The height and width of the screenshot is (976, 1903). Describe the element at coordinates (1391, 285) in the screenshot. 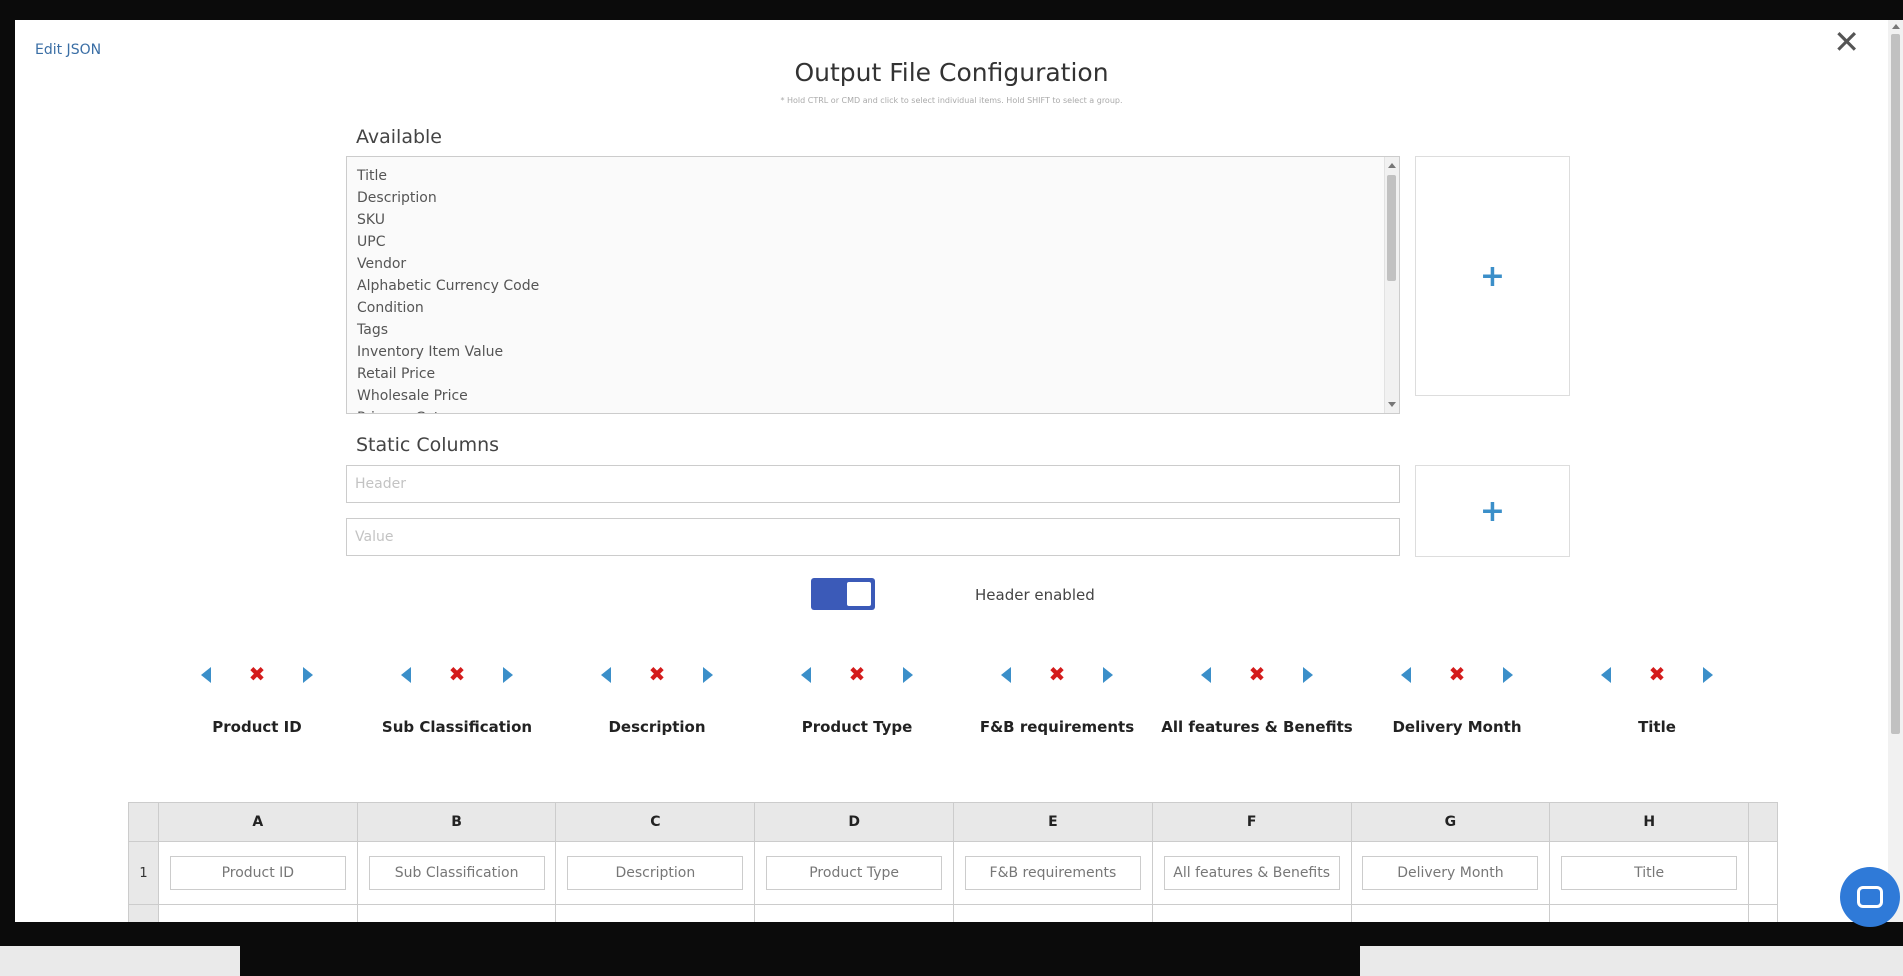

I see `listbox-scrollbar` at that location.